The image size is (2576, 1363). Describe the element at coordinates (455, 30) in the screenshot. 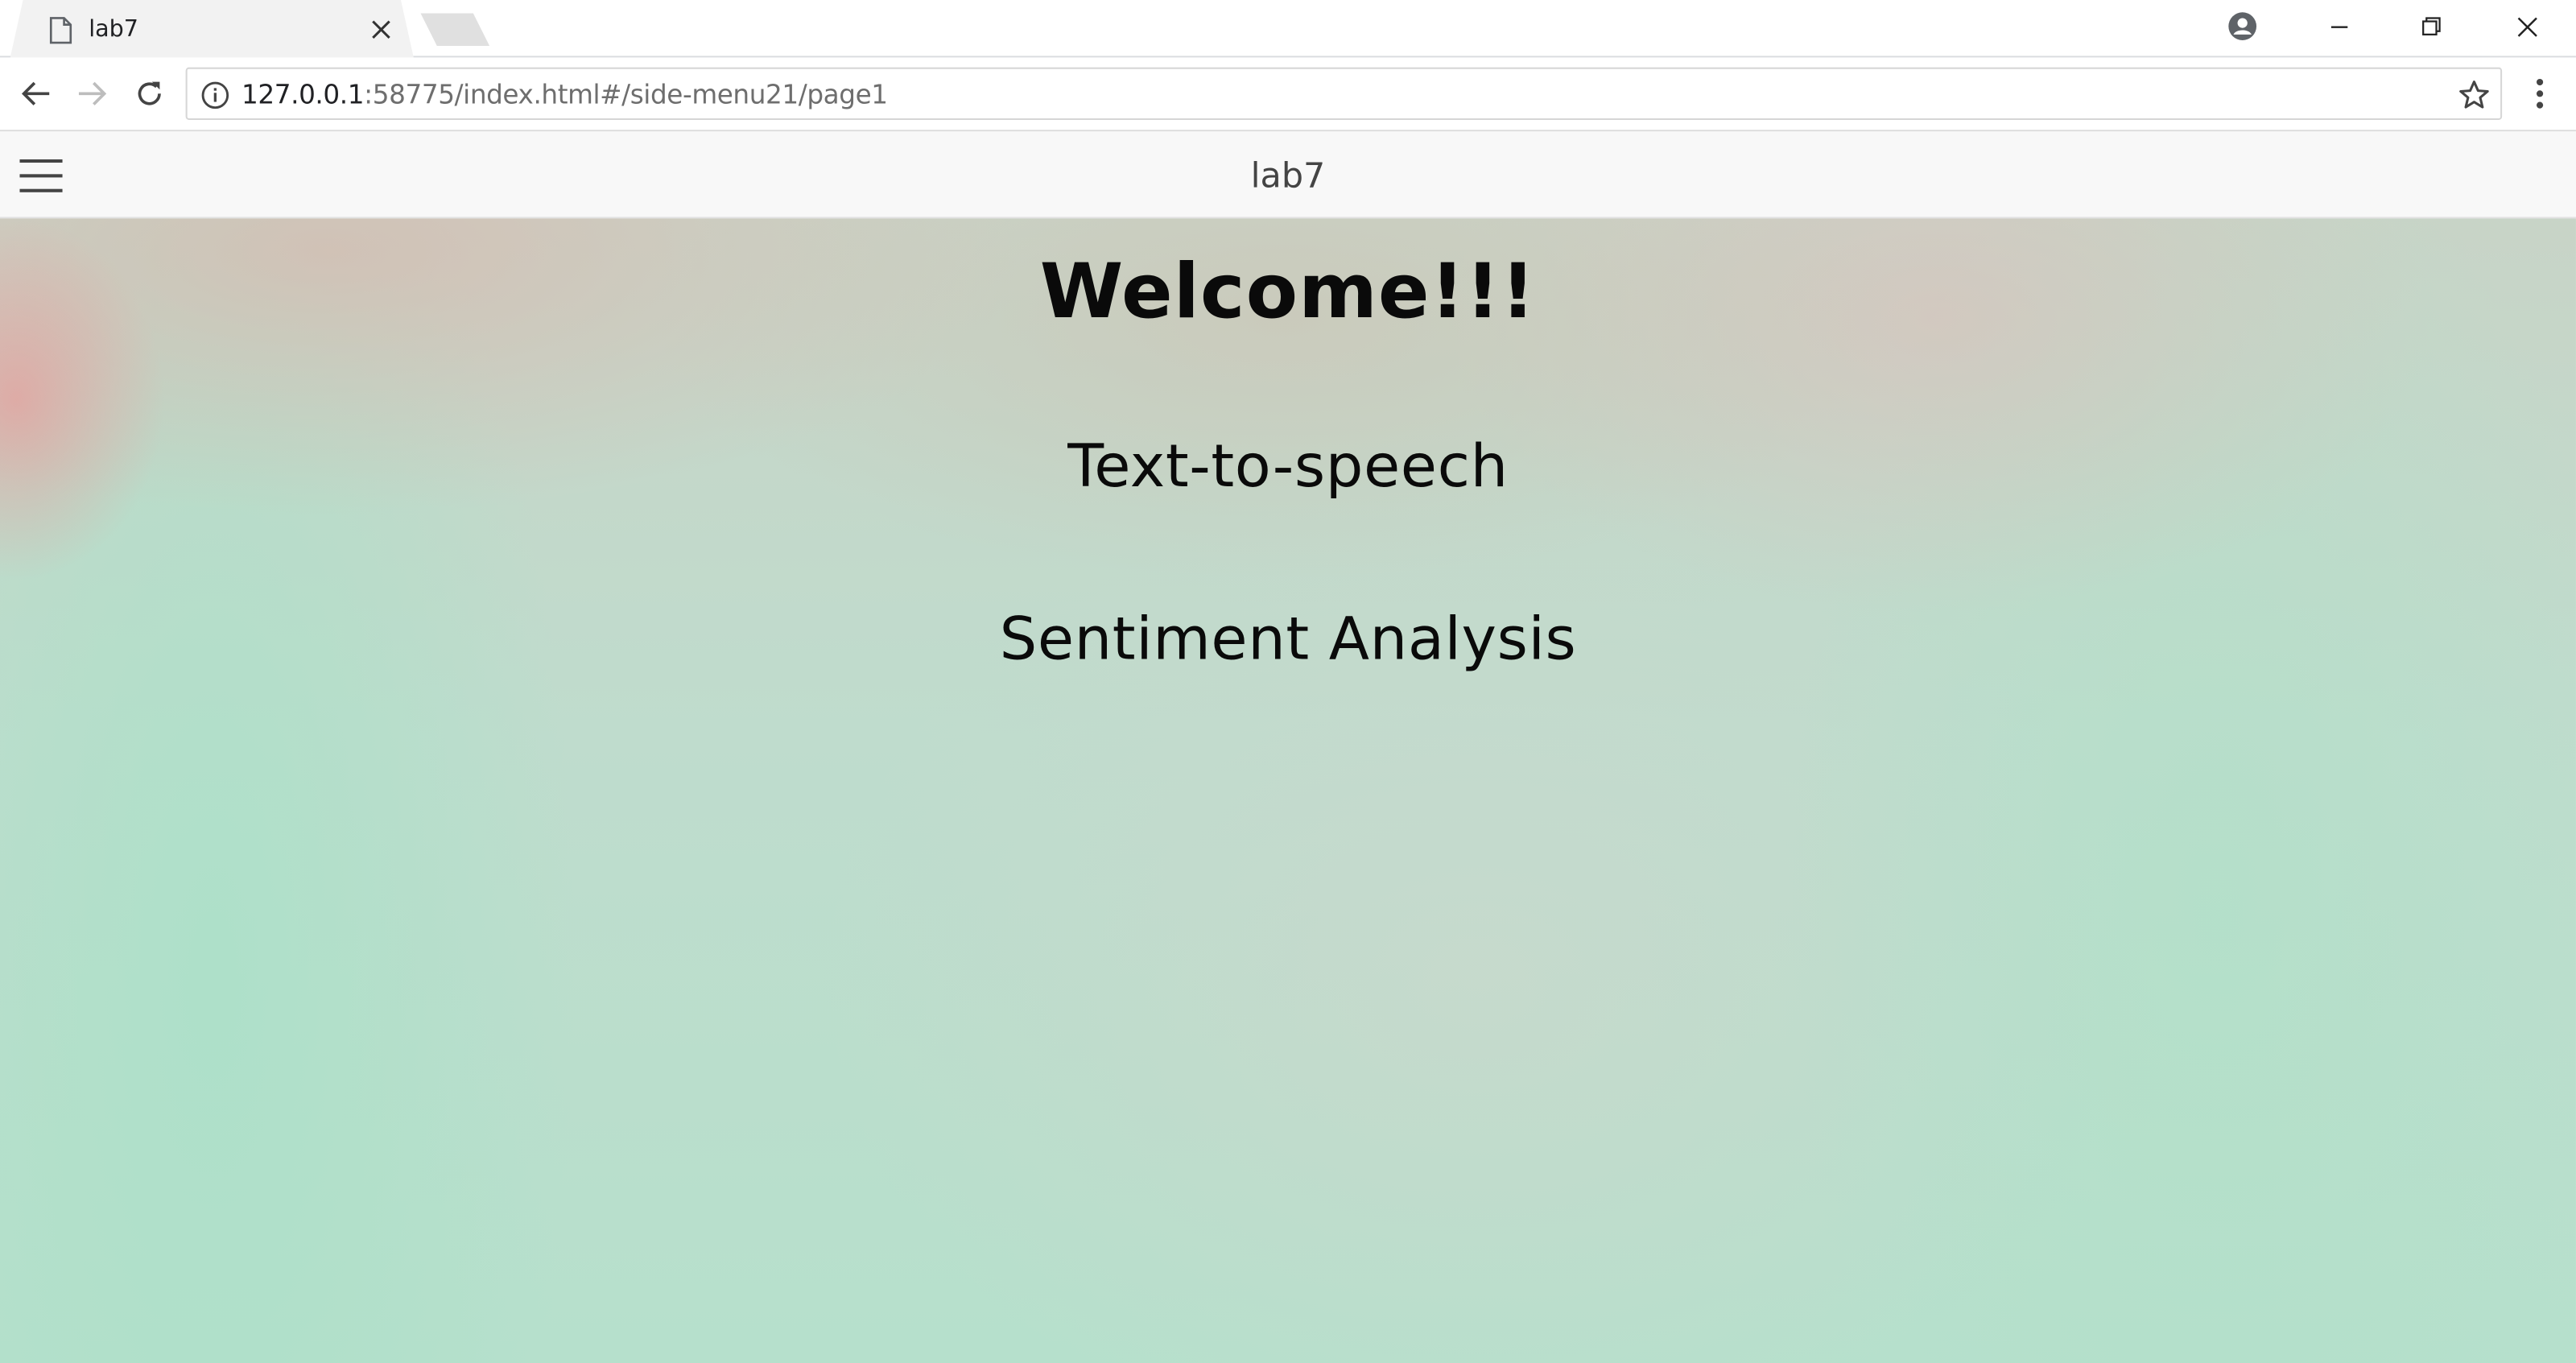

I see `new-tab-button` at that location.